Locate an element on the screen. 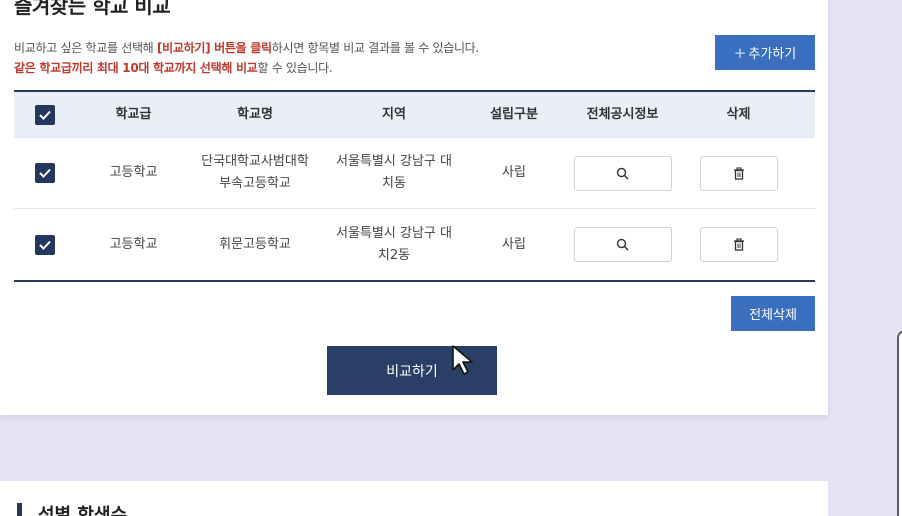  header-delete: 삭제 is located at coordinates (738, 114).